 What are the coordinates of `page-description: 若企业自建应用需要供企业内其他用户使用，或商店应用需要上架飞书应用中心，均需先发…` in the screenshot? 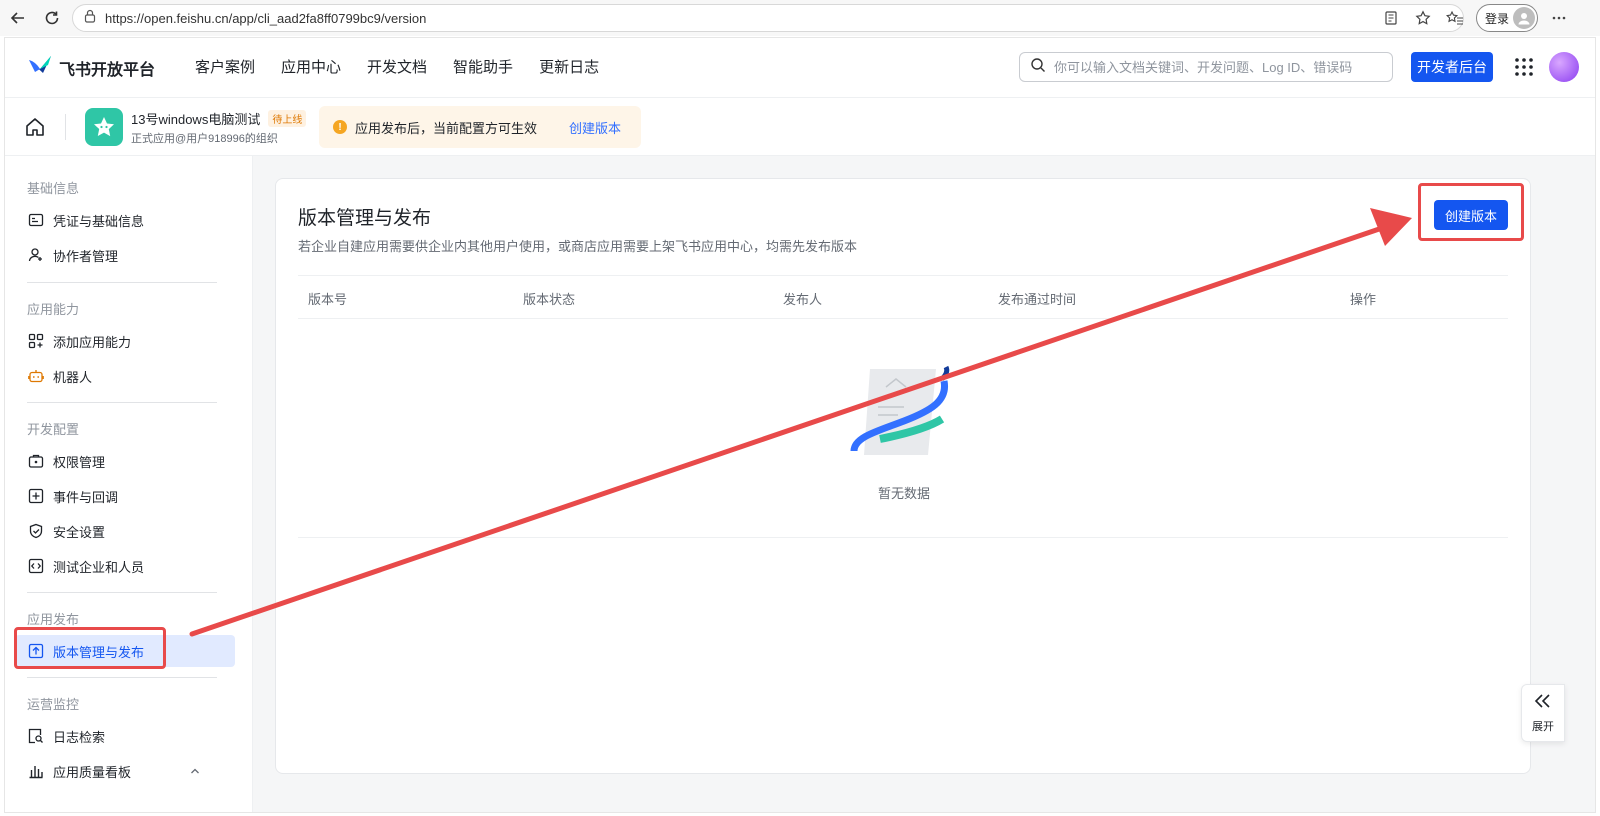 It's located at (578, 246).